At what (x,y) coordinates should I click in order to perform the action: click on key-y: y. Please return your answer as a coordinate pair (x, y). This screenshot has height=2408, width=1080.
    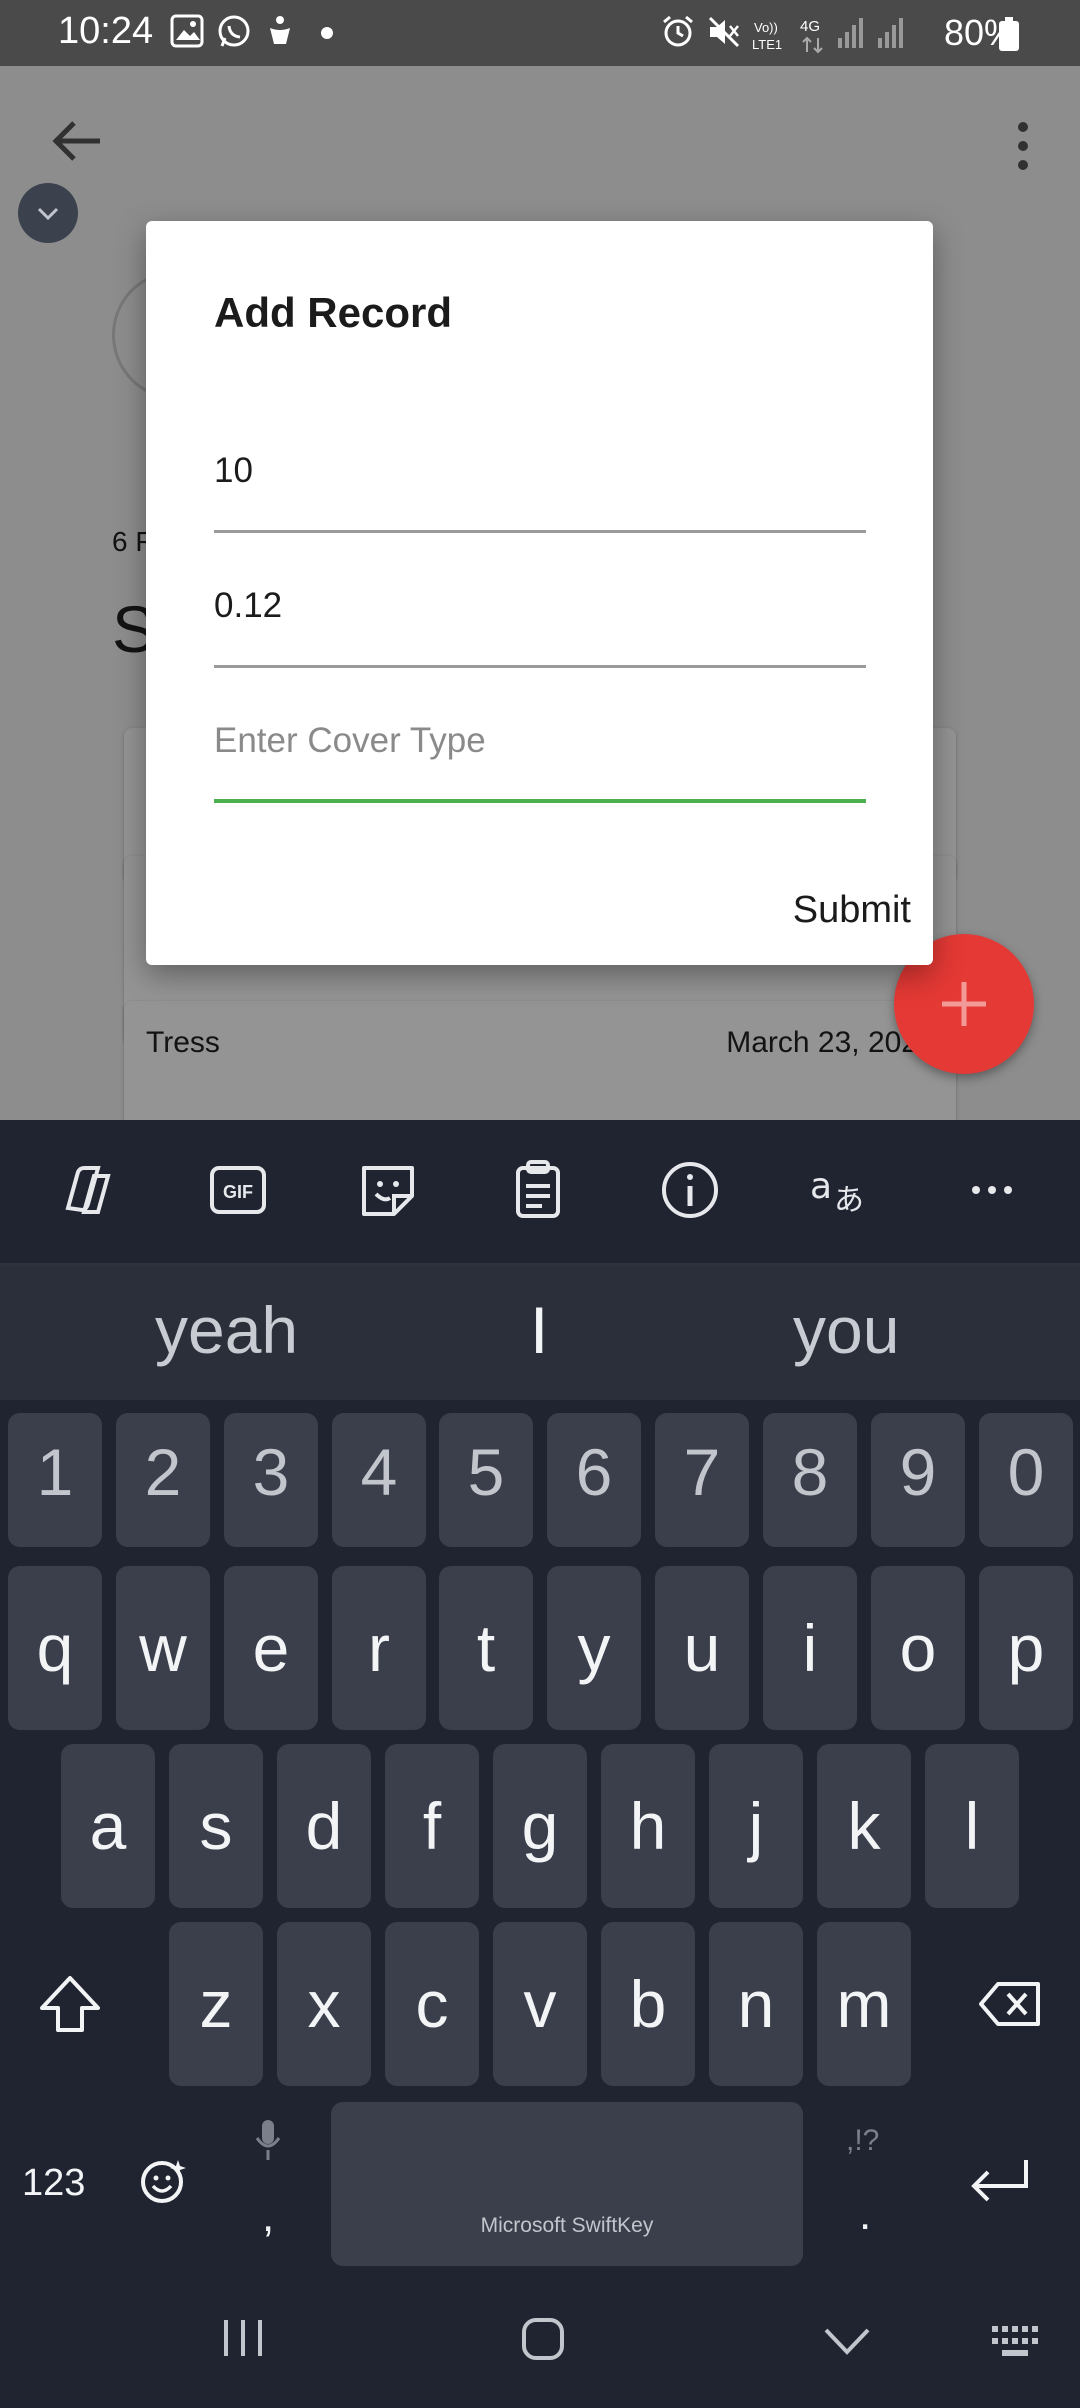
    Looking at the image, I should click on (594, 1648).